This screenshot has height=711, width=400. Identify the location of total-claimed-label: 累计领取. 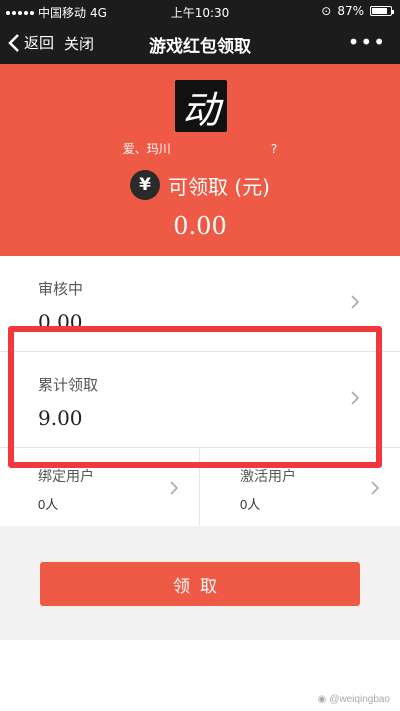
(68, 385).